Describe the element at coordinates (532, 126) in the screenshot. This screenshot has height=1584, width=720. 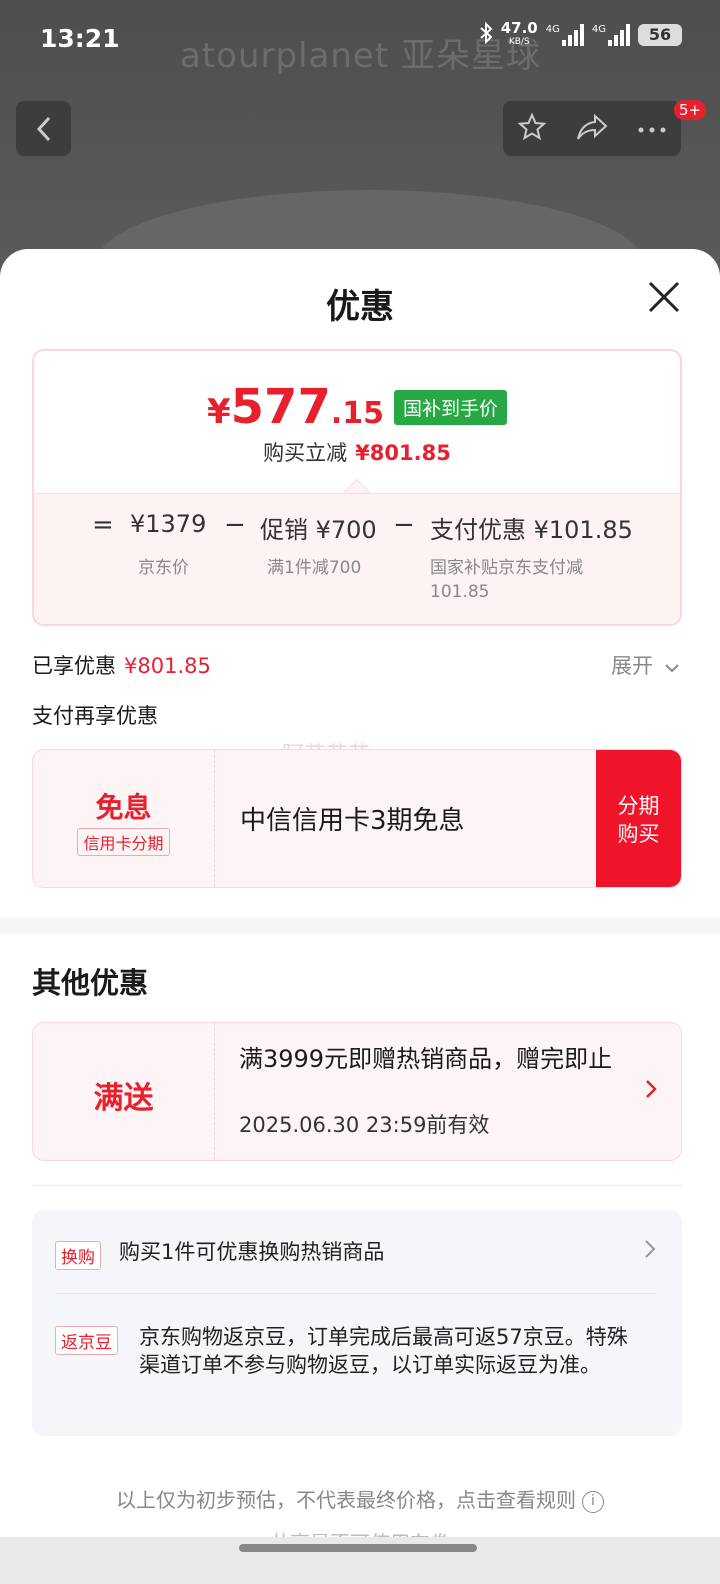
I see `star-icon` at that location.